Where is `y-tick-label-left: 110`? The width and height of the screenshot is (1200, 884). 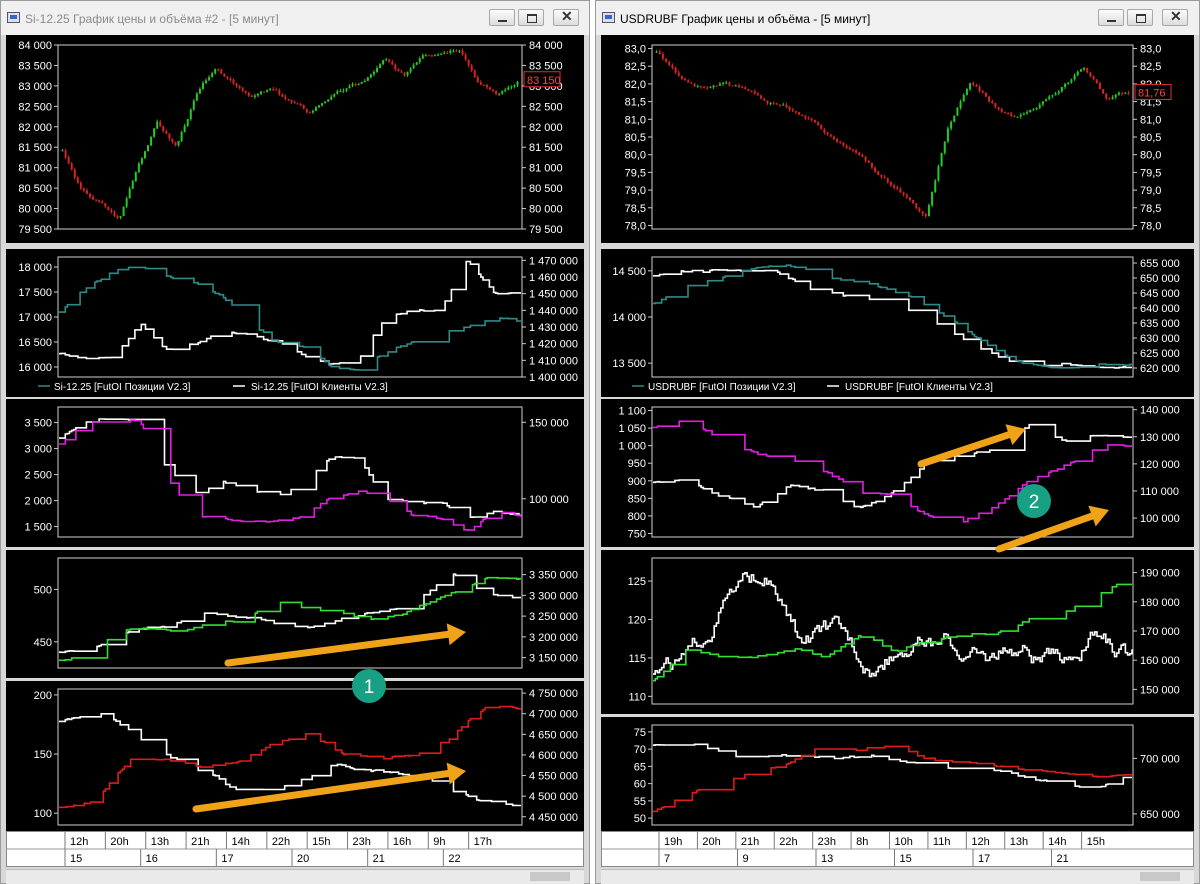 y-tick-label-left: 110 is located at coordinates (637, 697).